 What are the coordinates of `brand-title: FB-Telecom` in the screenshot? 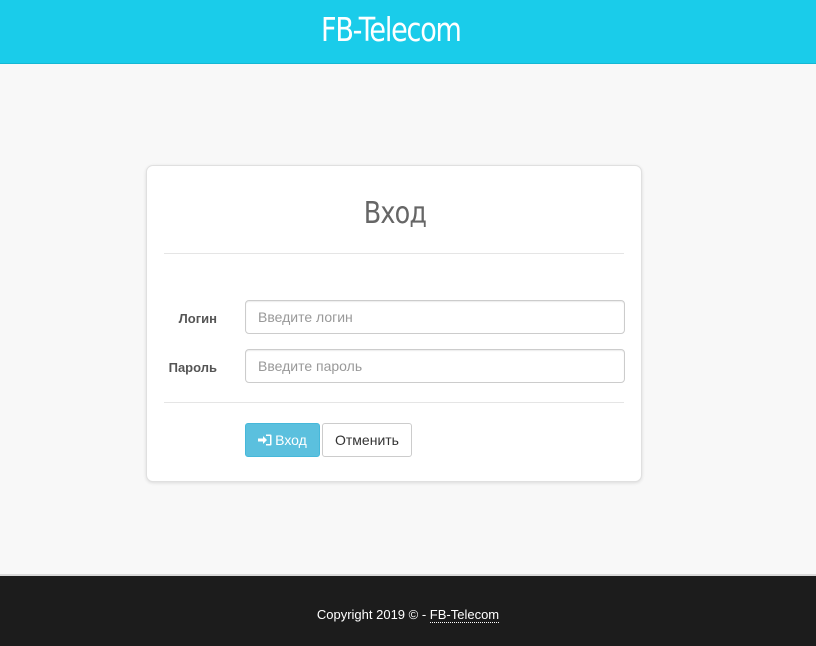 It's located at (391, 29).